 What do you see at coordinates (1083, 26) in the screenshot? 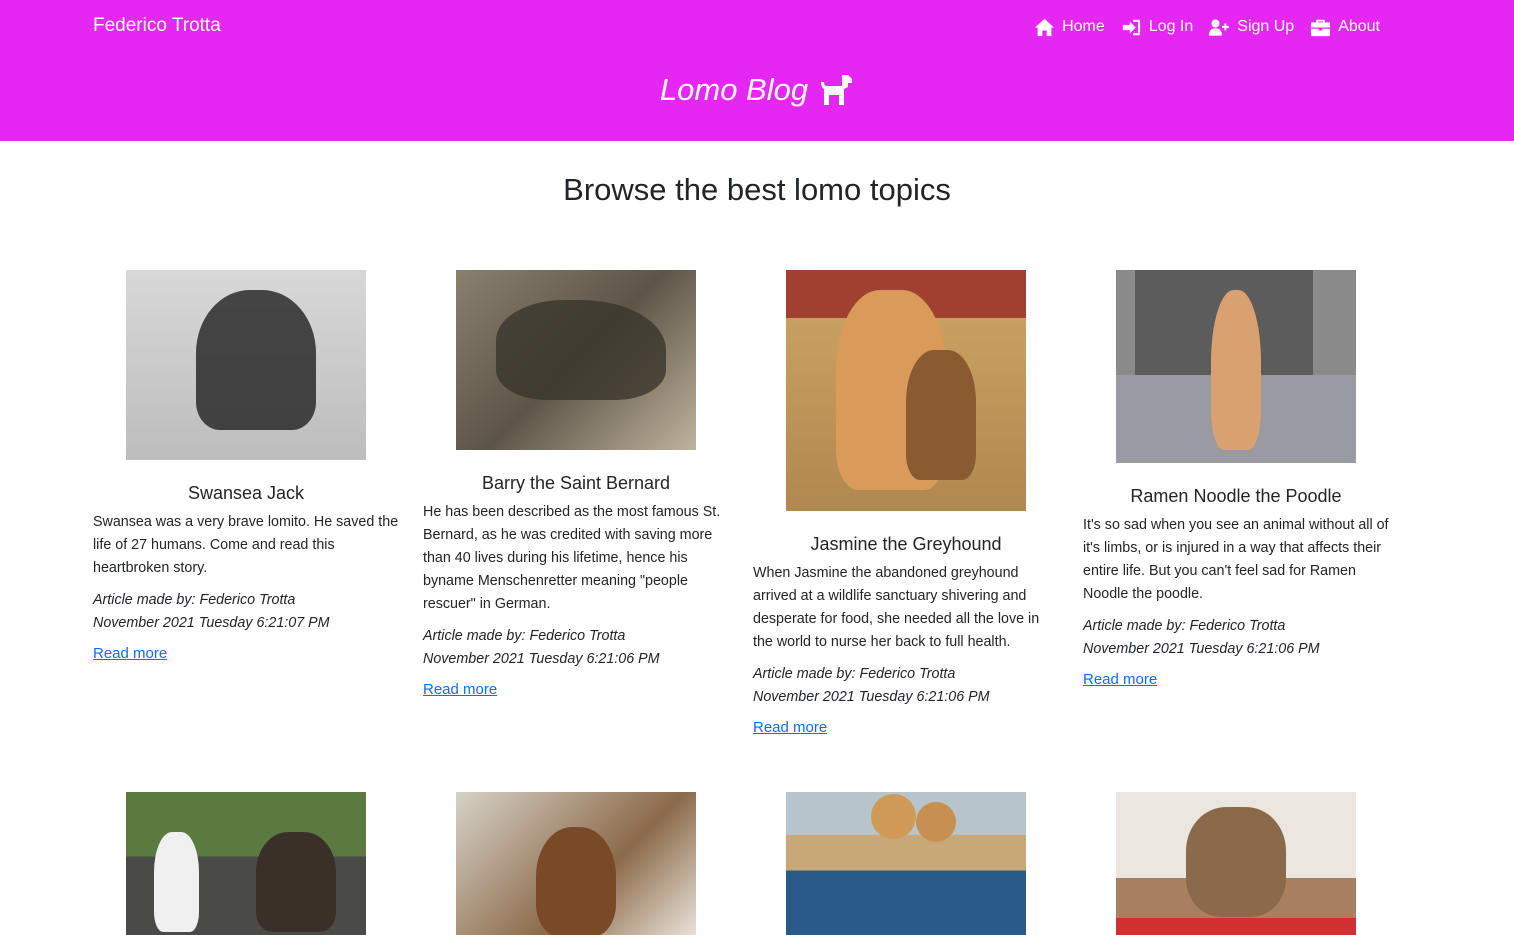
I see `nav-home-label: Home` at bounding box center [1083, 26].